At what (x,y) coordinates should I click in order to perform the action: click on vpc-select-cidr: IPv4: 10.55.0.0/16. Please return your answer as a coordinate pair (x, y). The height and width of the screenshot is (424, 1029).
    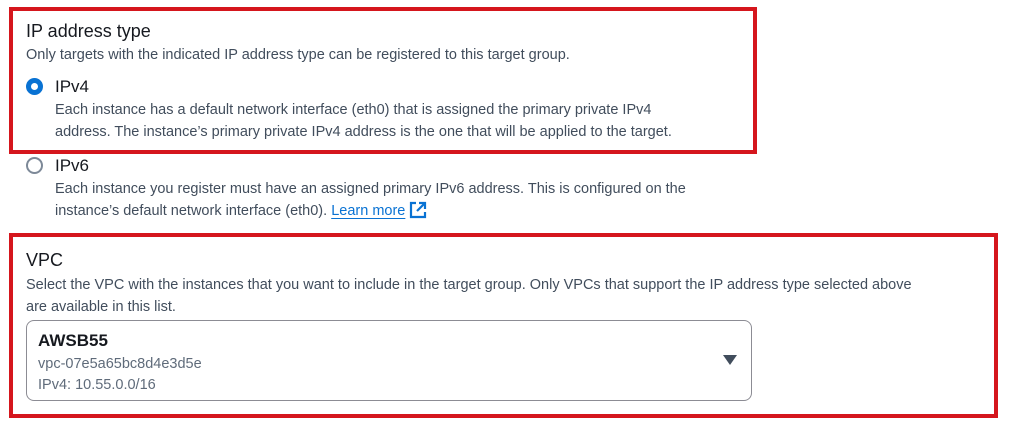
    Looking at the image, I should click on (97, 385).